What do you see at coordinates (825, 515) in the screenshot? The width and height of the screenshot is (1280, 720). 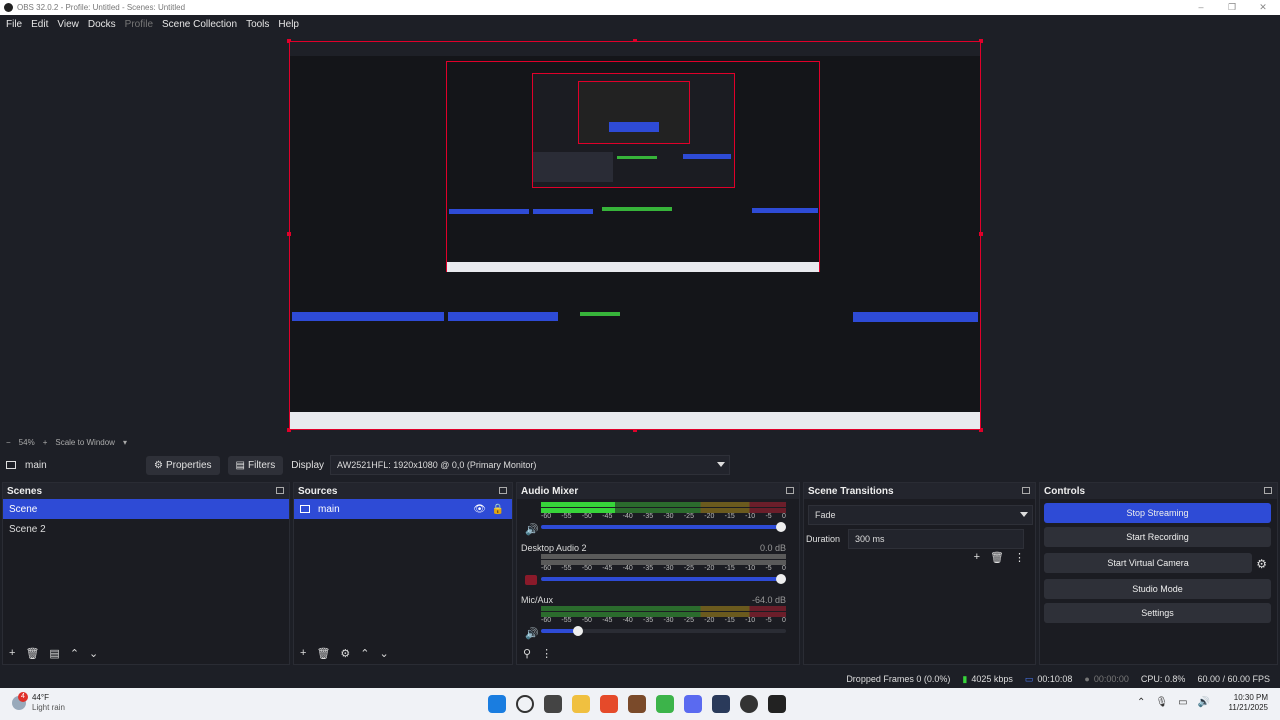 I see `transition-select-value: Fade` at bounding box center [825, 515].